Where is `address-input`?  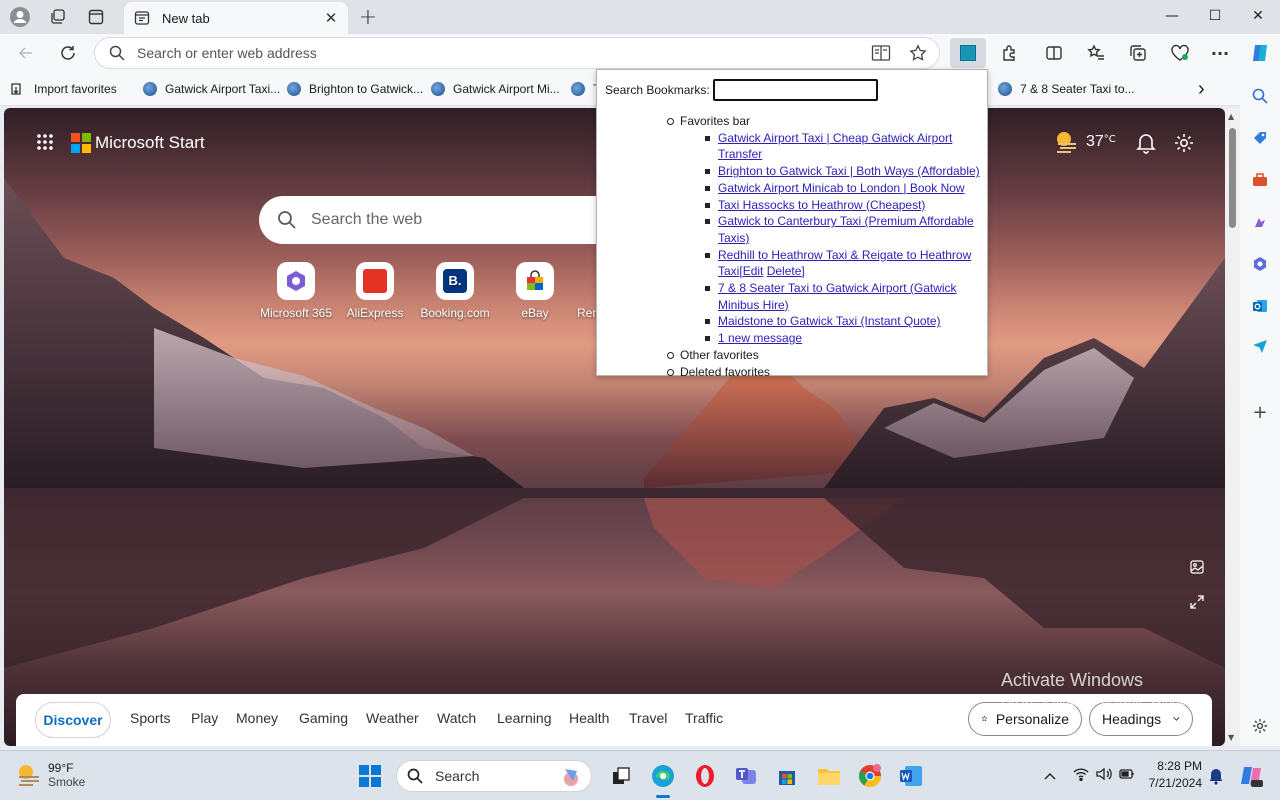
address-input is located at coordinates (437, 53).